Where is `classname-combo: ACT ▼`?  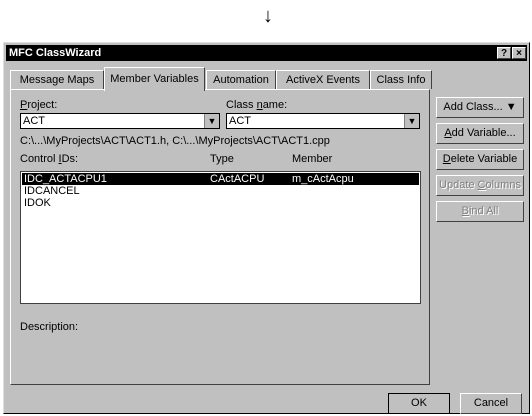
classname-combo: ACT ▼ is located at coordinates (323, 121).